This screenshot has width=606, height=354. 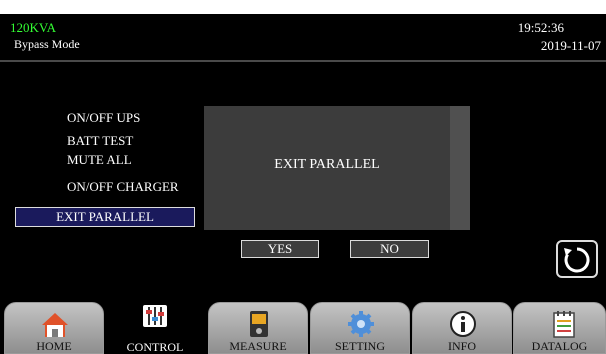 What do you see at coordinates (99, 159) in the screenshot?
I see `menu-item-mute-all: MUTE ALL` at bounding box center [99, 159].